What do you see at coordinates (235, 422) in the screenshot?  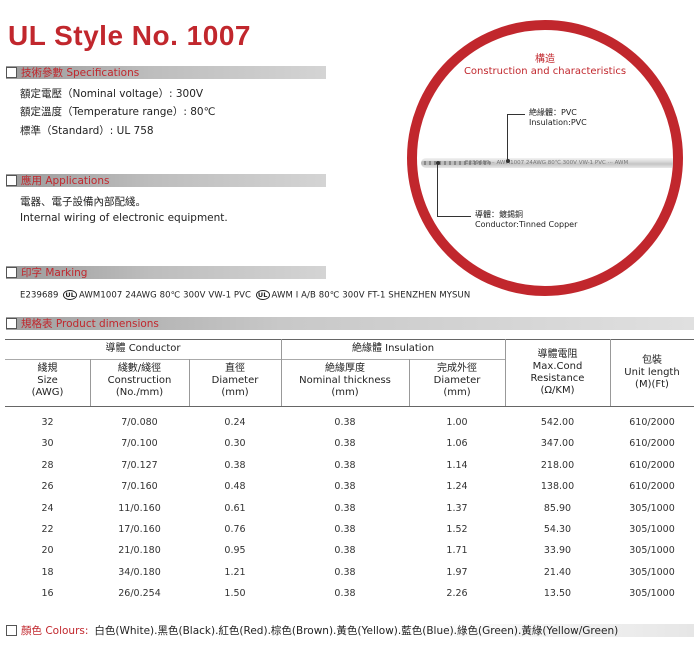 I see `cell-diameter: 0.24` at bounding box center [235, 422].